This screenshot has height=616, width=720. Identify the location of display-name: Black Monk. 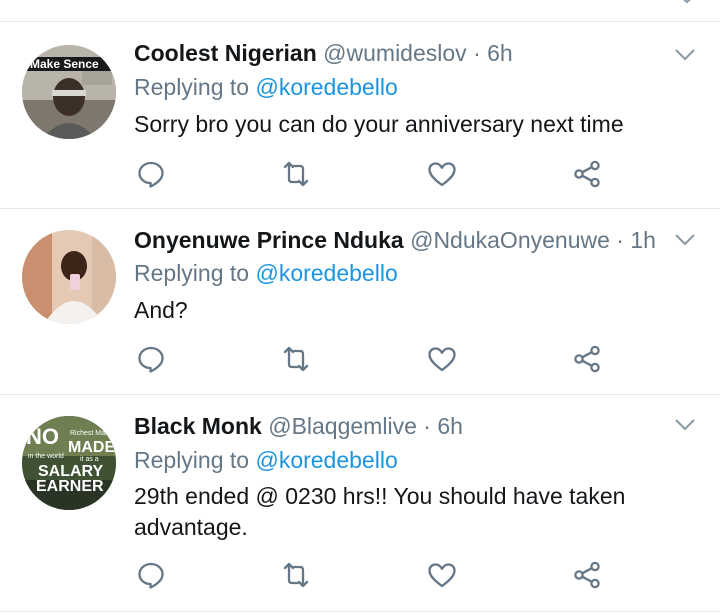
(198, 426).